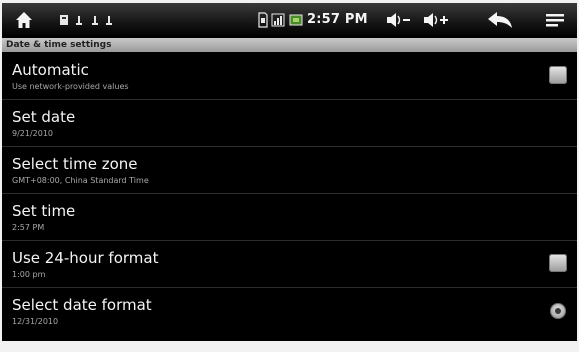  What do you see at coordinates (35, 321) in the screenshot?
I see `setting-summary: 12/31/2010` at bounding box center [35, 321].